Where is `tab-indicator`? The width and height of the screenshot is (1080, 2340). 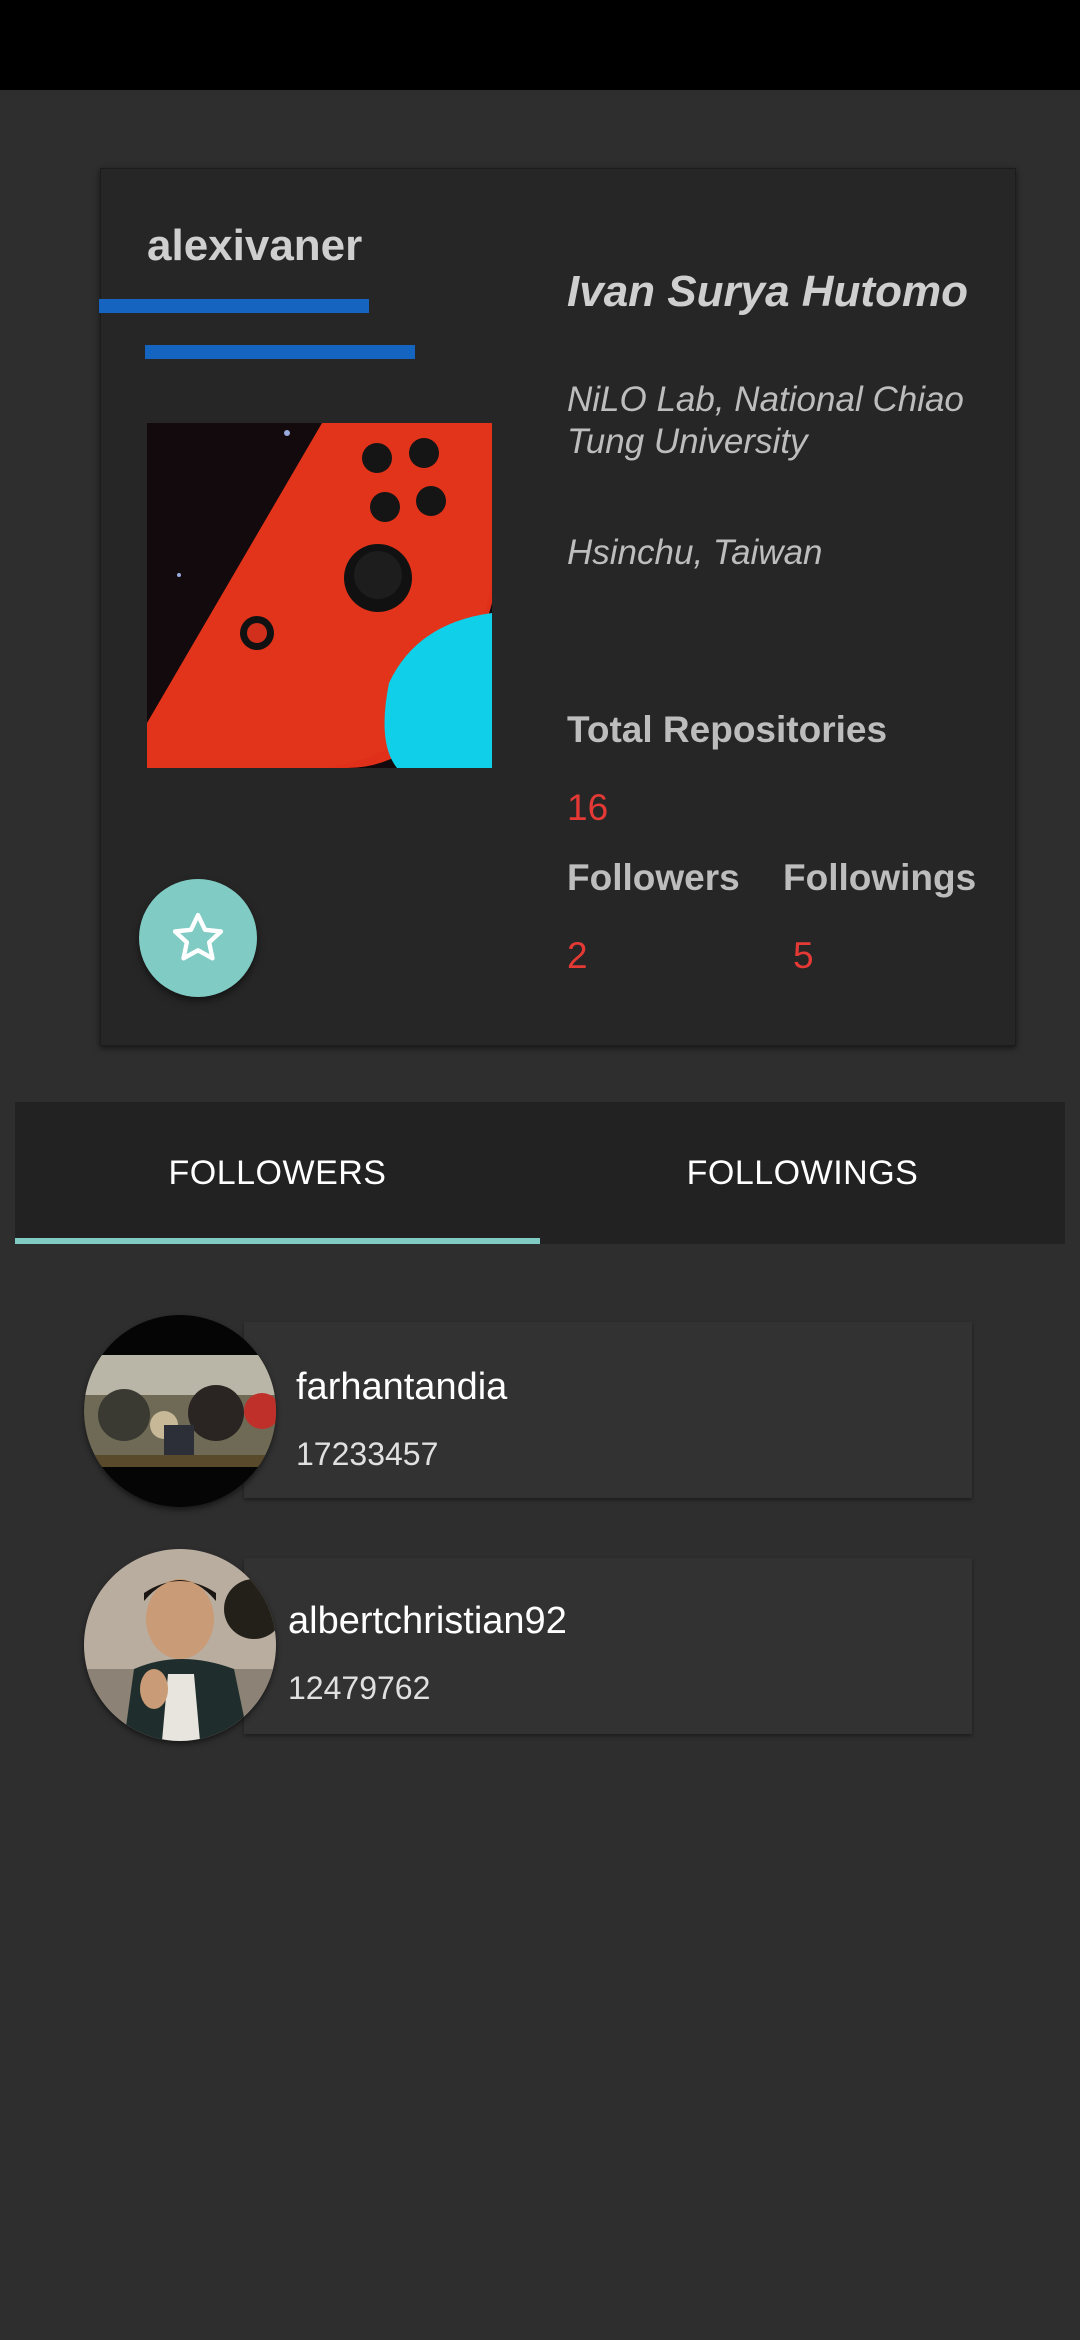
tab-indicator is located at coordinates (277, 1241).